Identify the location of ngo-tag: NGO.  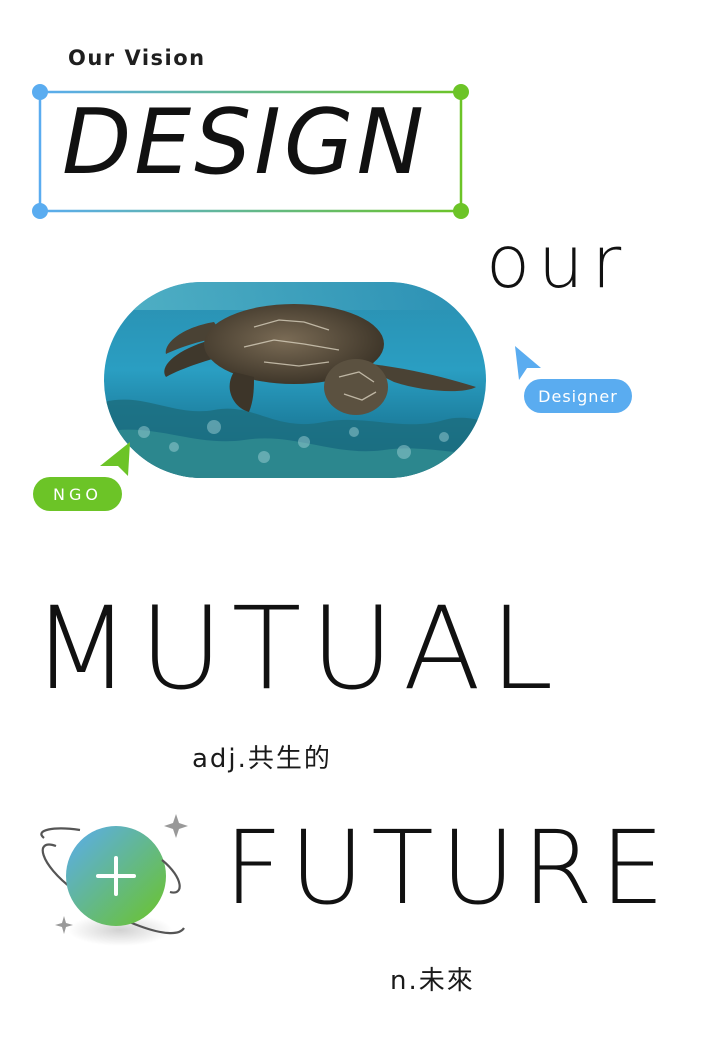
(77, 494).